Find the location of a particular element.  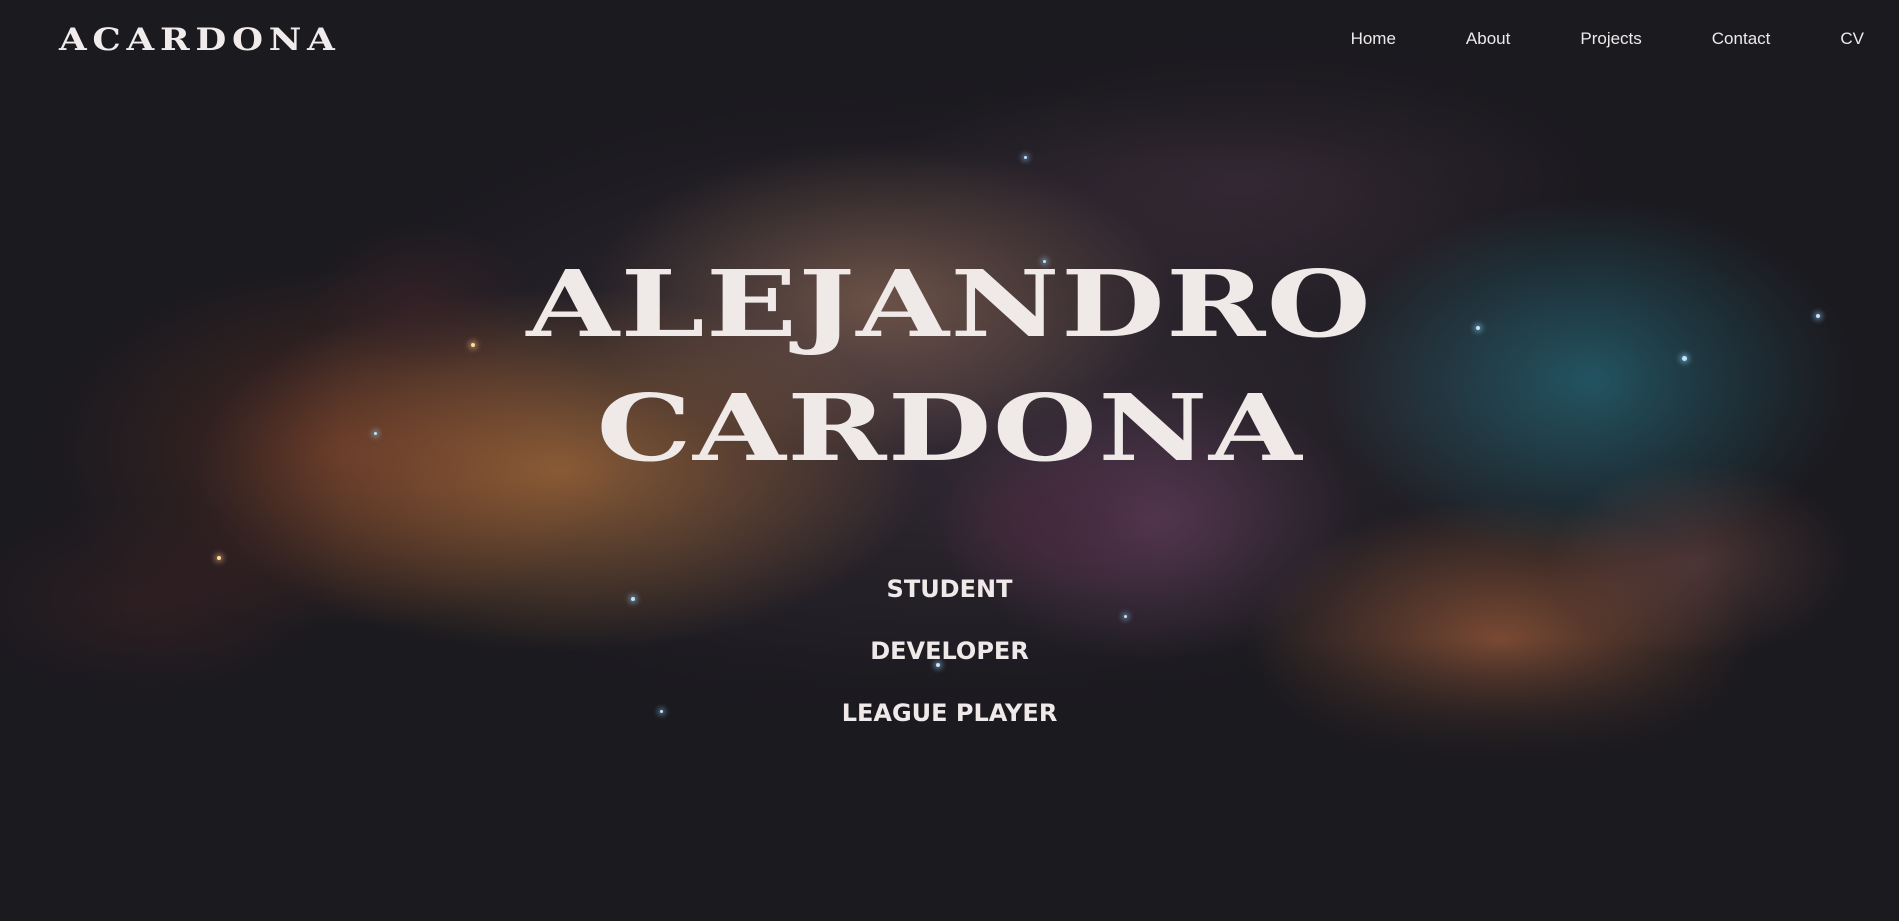

hero-name-first-text: ALEJANDRO is located at coordinates (949, 304).